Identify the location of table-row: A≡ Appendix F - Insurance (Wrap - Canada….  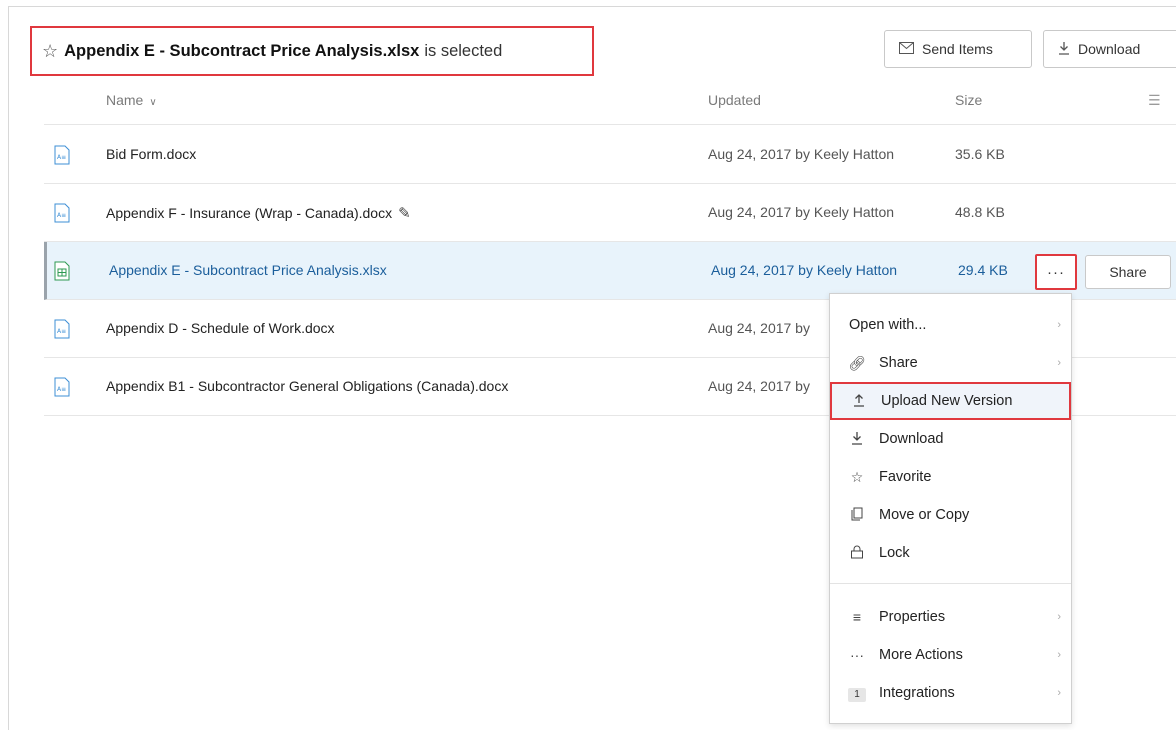
(610, 213).